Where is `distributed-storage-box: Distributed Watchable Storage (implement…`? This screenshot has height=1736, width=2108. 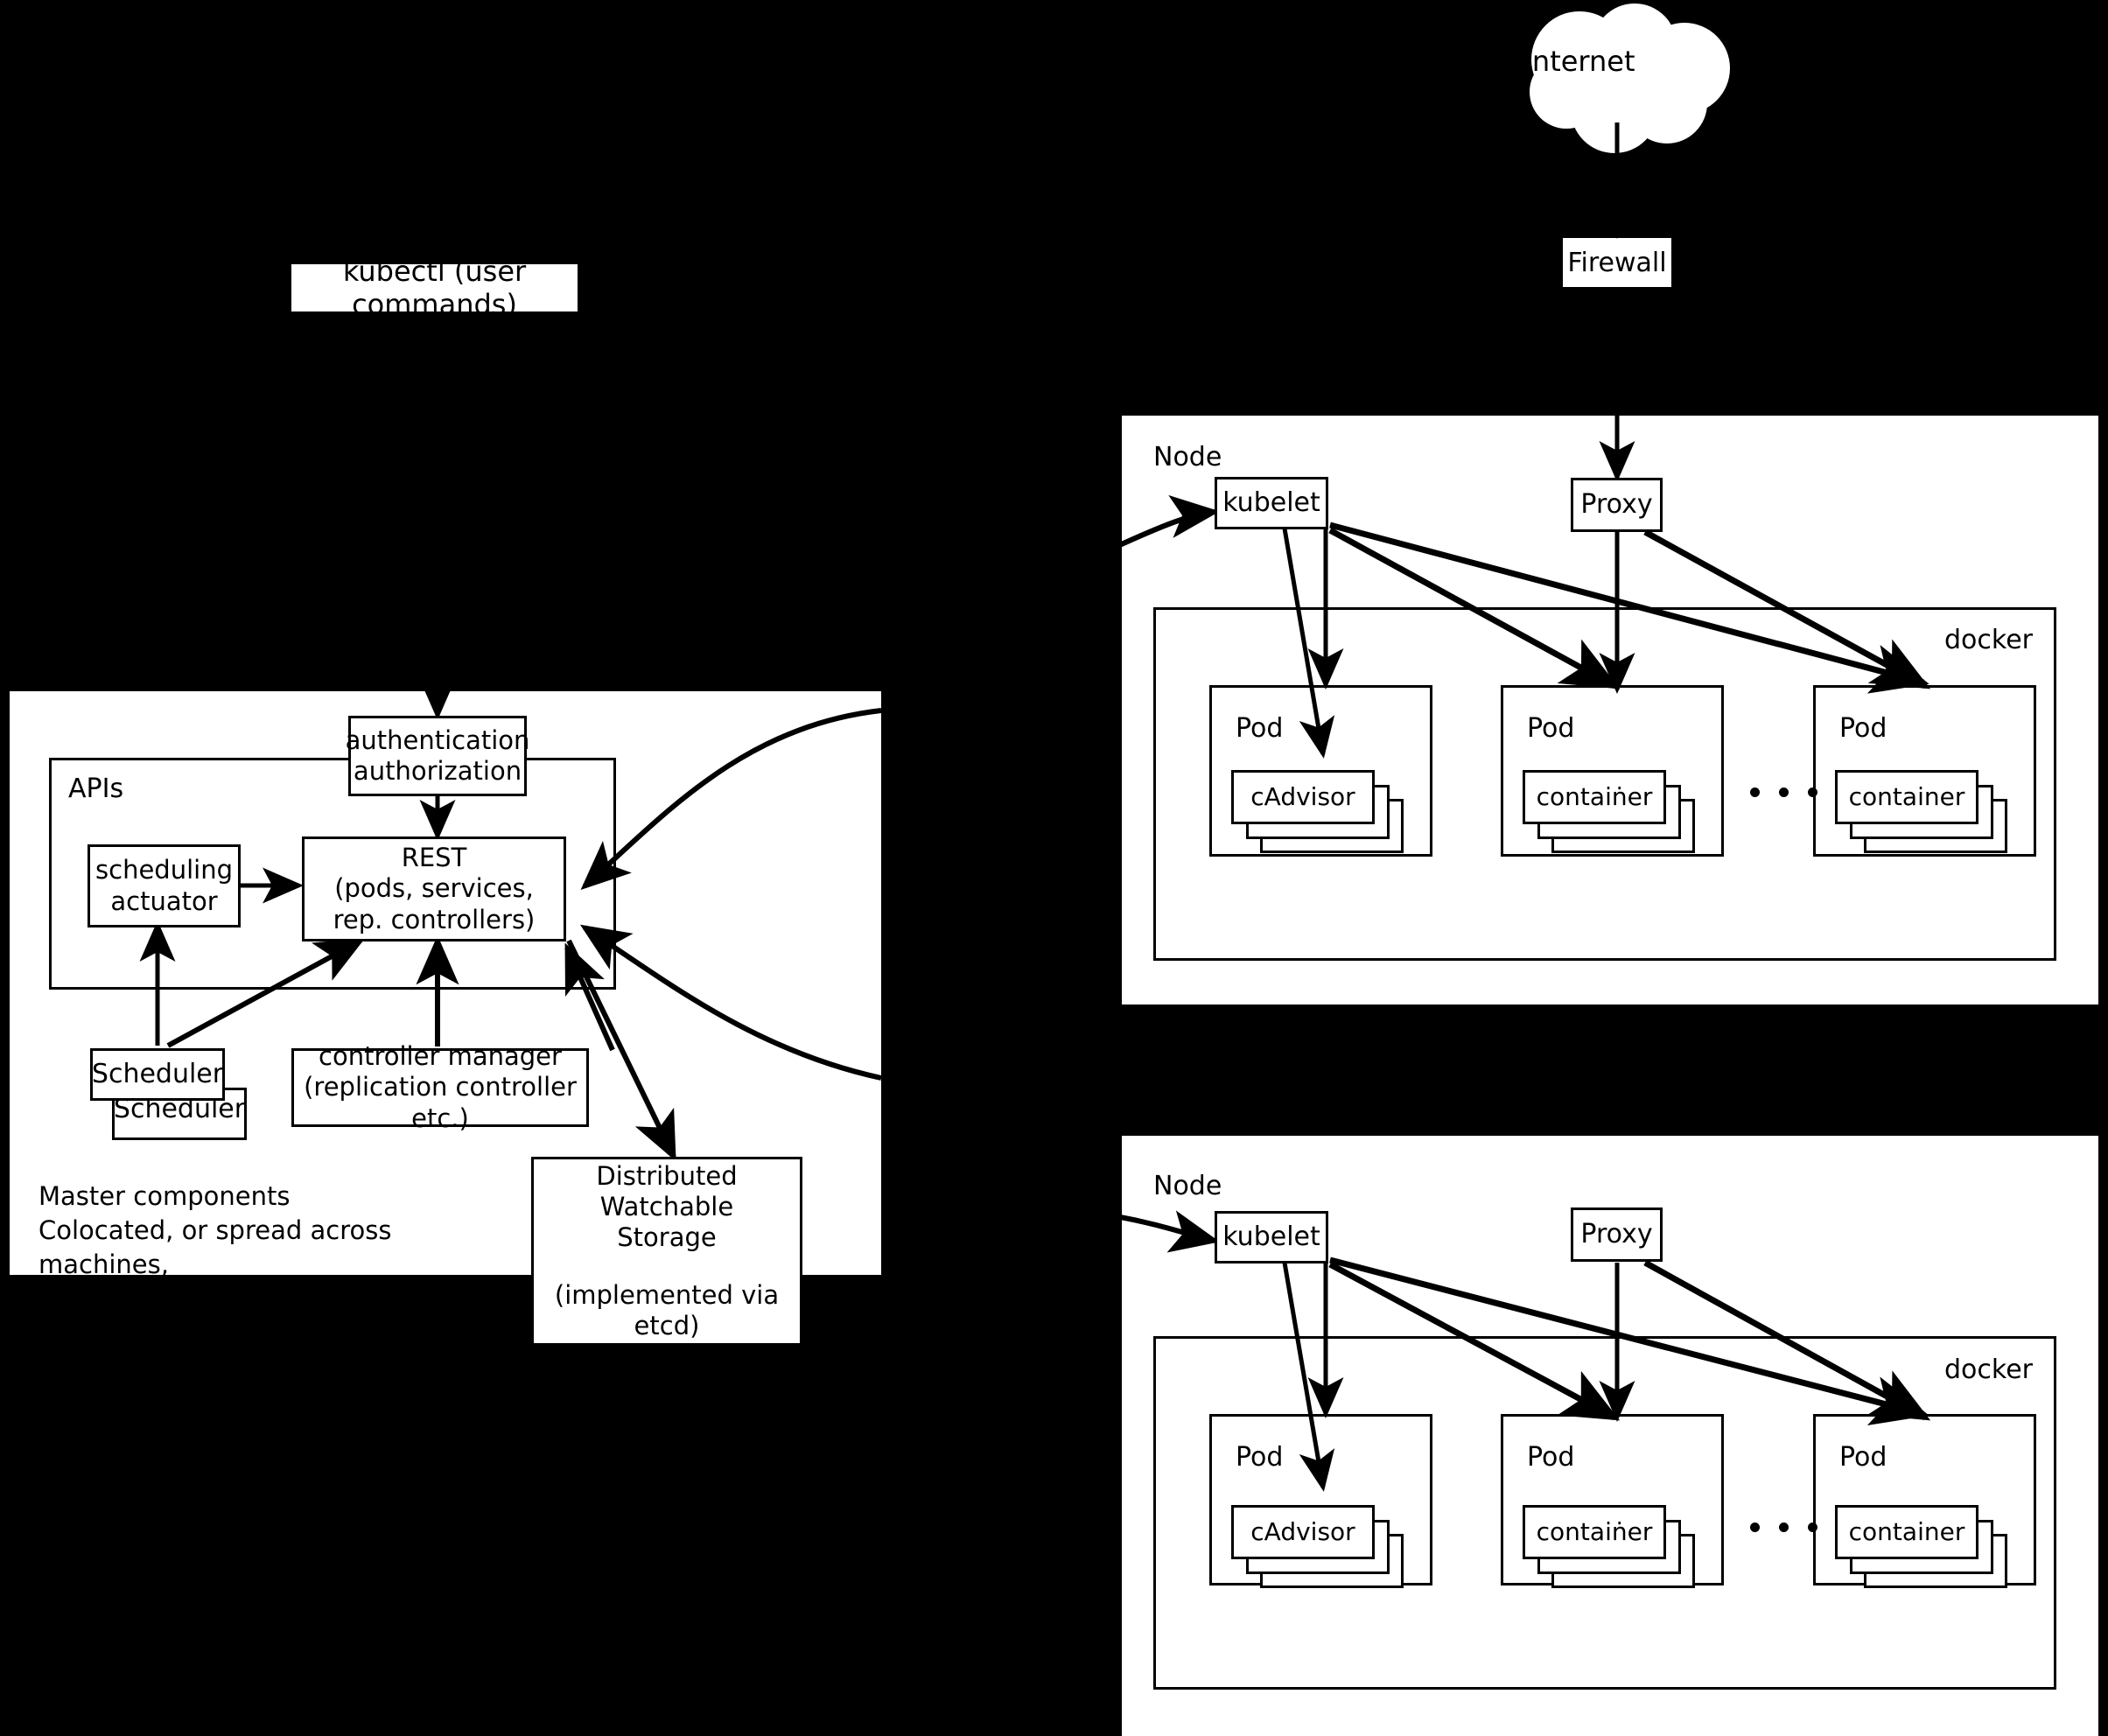
distributed-storage-box: Distributed Watchable Storage (implement… is located at coordinates (666, 1251).